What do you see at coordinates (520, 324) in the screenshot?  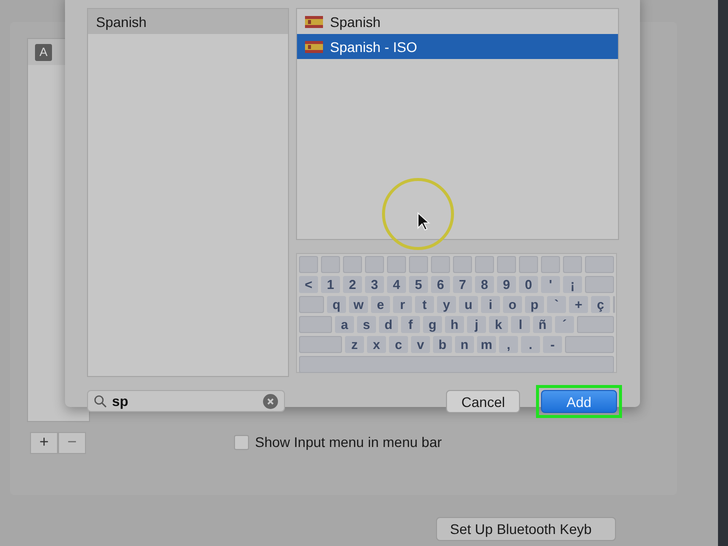 I see `keyboard-key: l` at bounding box center [520, 324].